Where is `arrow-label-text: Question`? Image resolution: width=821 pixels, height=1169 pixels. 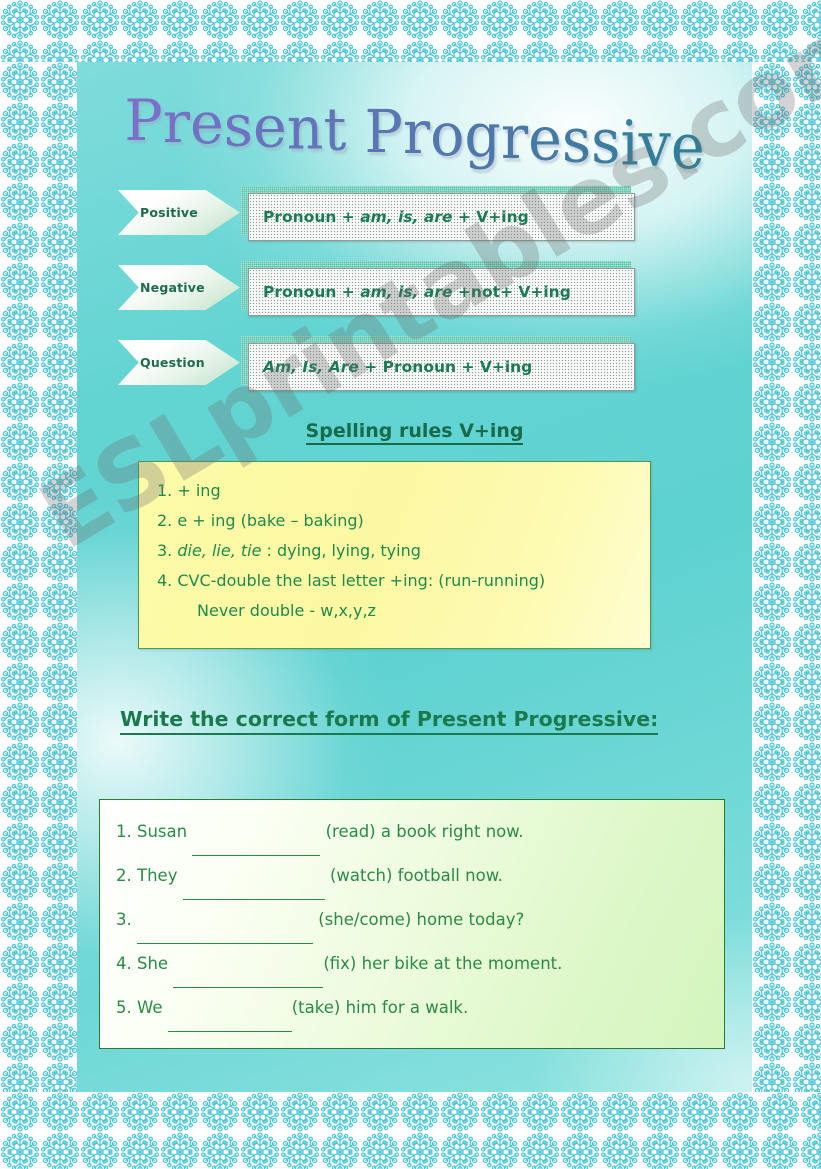 arrow-label-text: Question is located at coordinates (172, 362).